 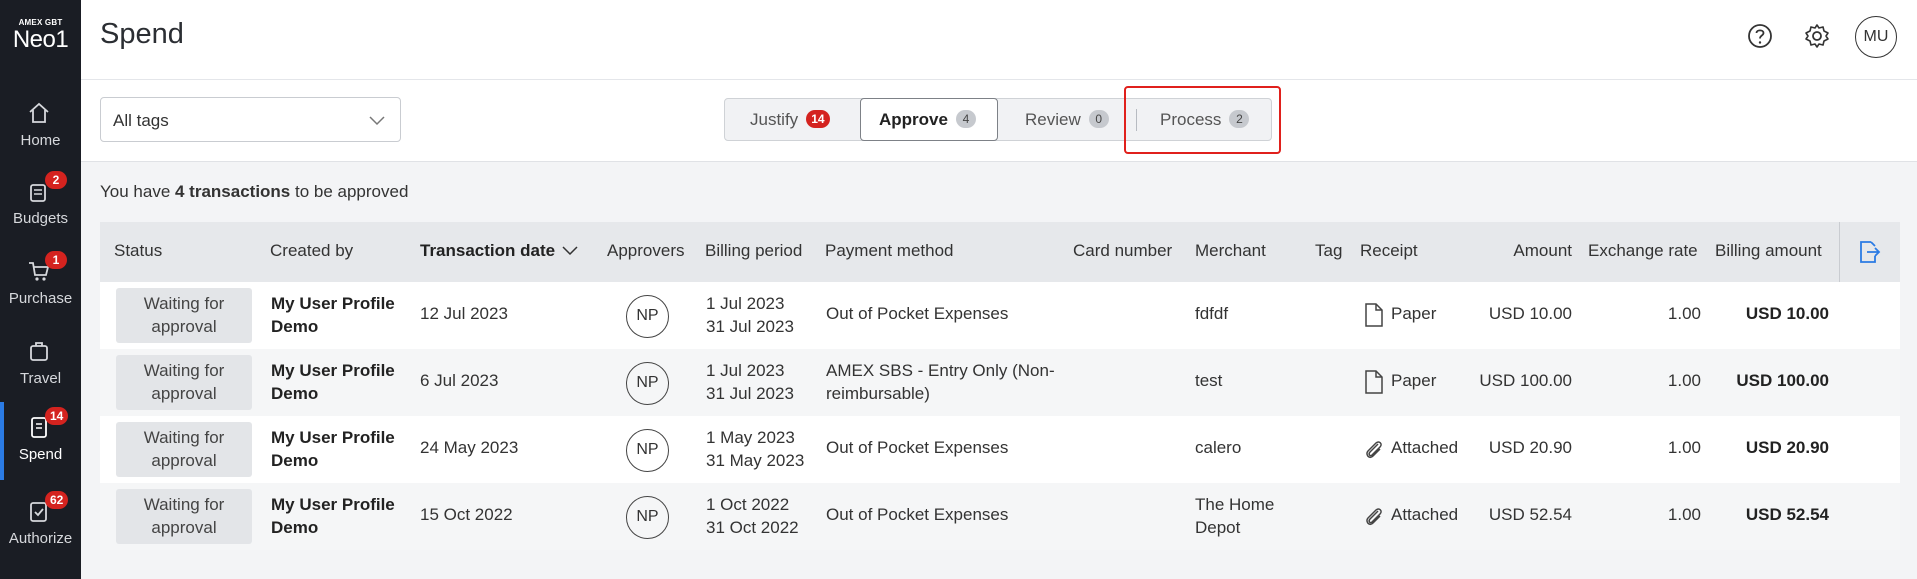 What do you see at coordinates (1098, 119) in the screenshot?
I see `tab-review-count: 0` at bounding box center [1098, 119].